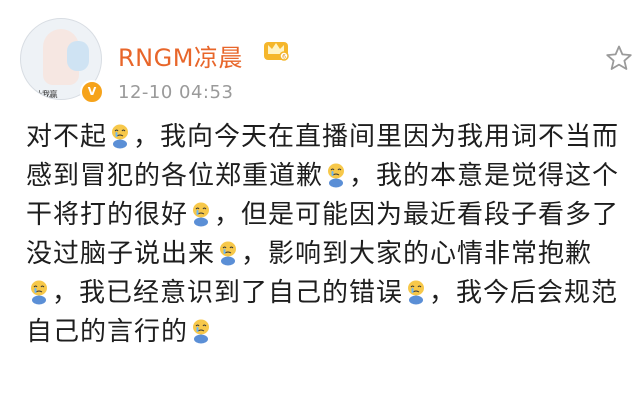 The height and width of the screenshot is (404, 640). Describe the element at coordinates (417, 215) in the screenshot. I see `content-text: ，但是可能因为最近看段子看多了` at that location.